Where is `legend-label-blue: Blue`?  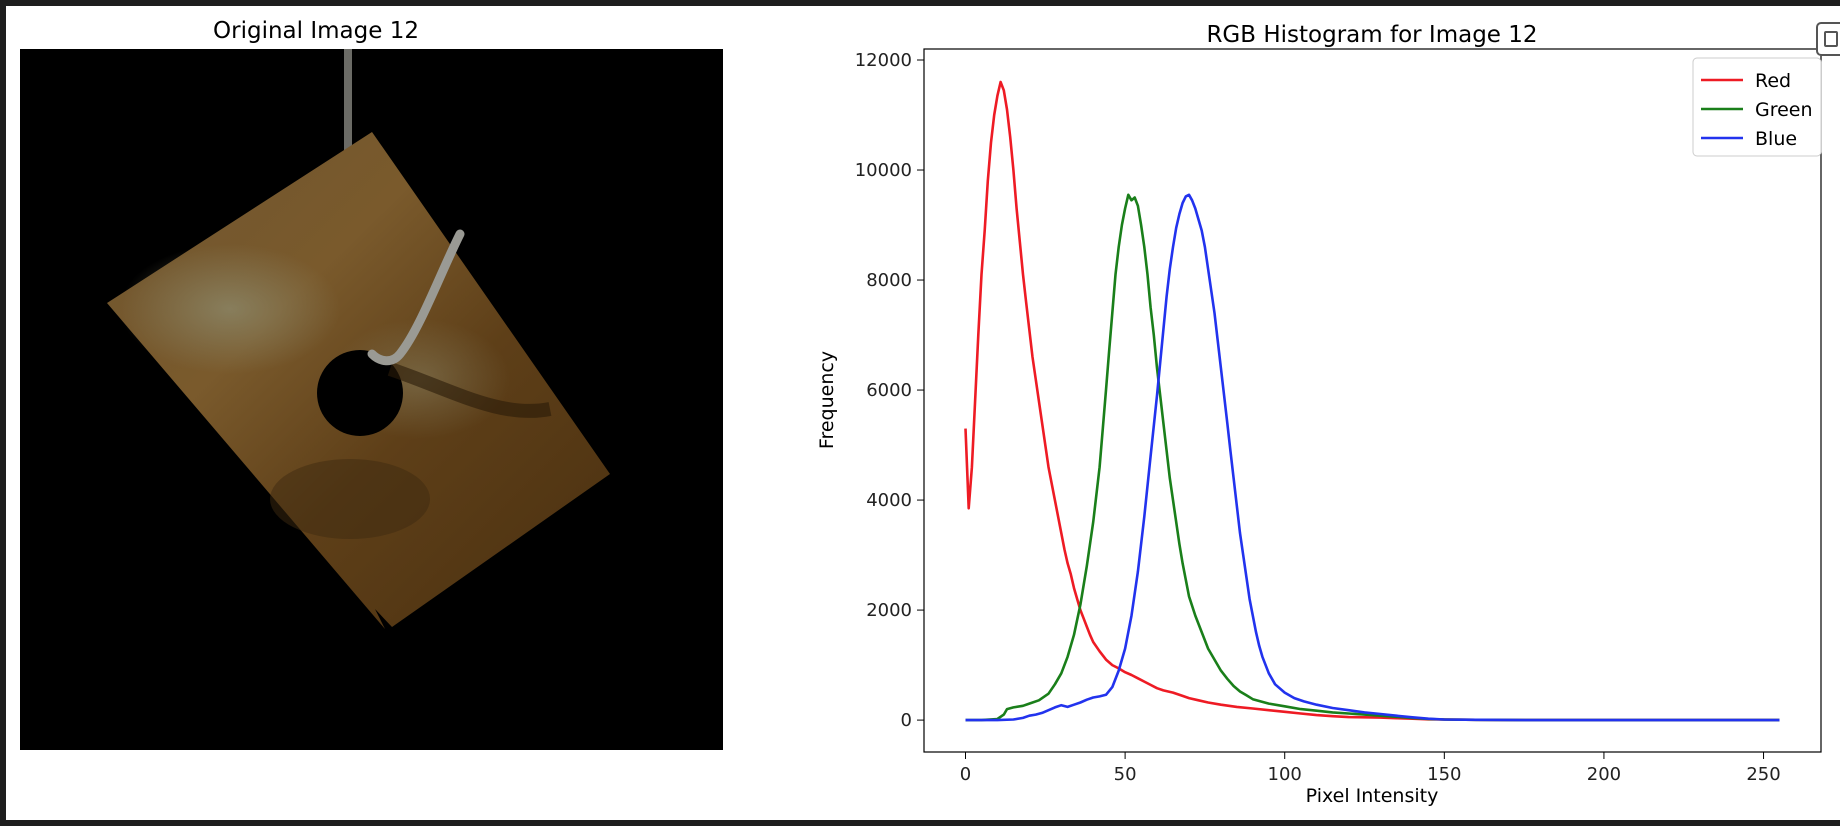
legend-label-blue: Blue is located at coordinates (1776, 139).